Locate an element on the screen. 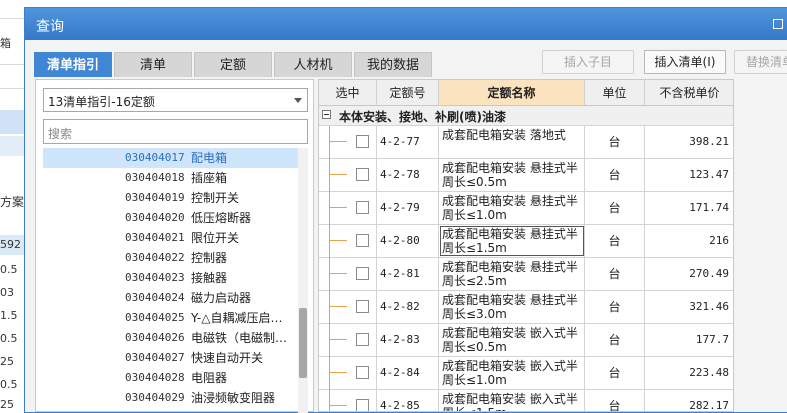  tab-list: 清单 is located at coordinates (153, 64).